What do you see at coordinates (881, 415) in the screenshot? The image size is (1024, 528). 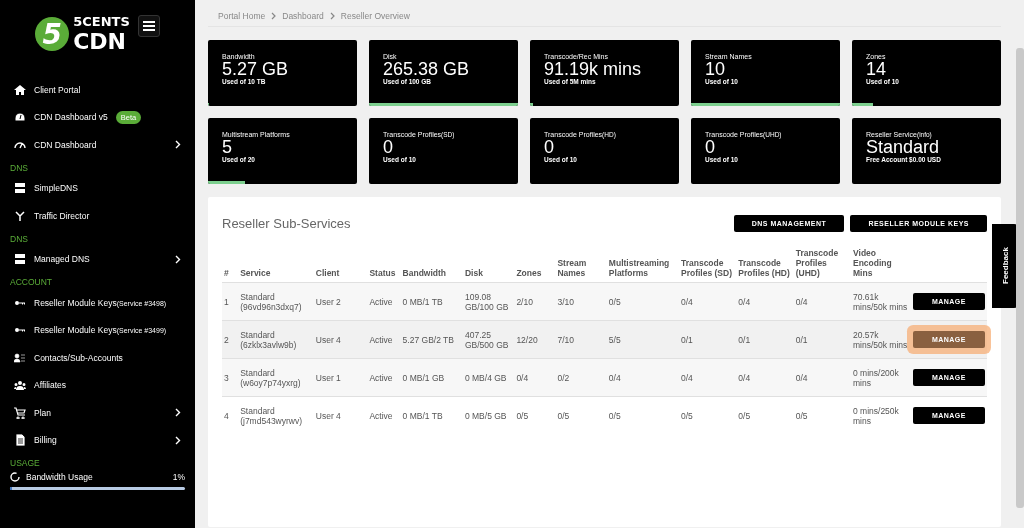 I see `table-cell: 0 mins/250k mins` at bounding box center [881, 415].